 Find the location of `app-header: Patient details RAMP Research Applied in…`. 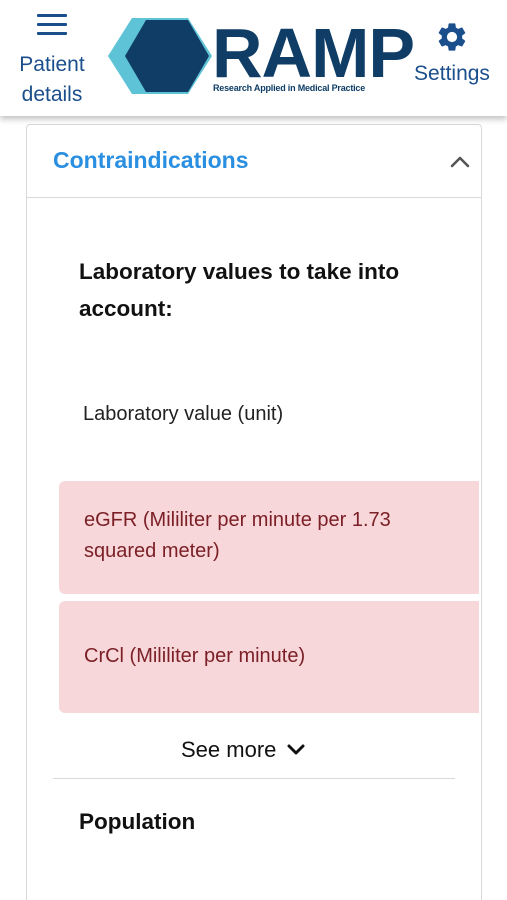

app-header: Patient details RAMP Research Applied in… is located at coordinates (253, 58).